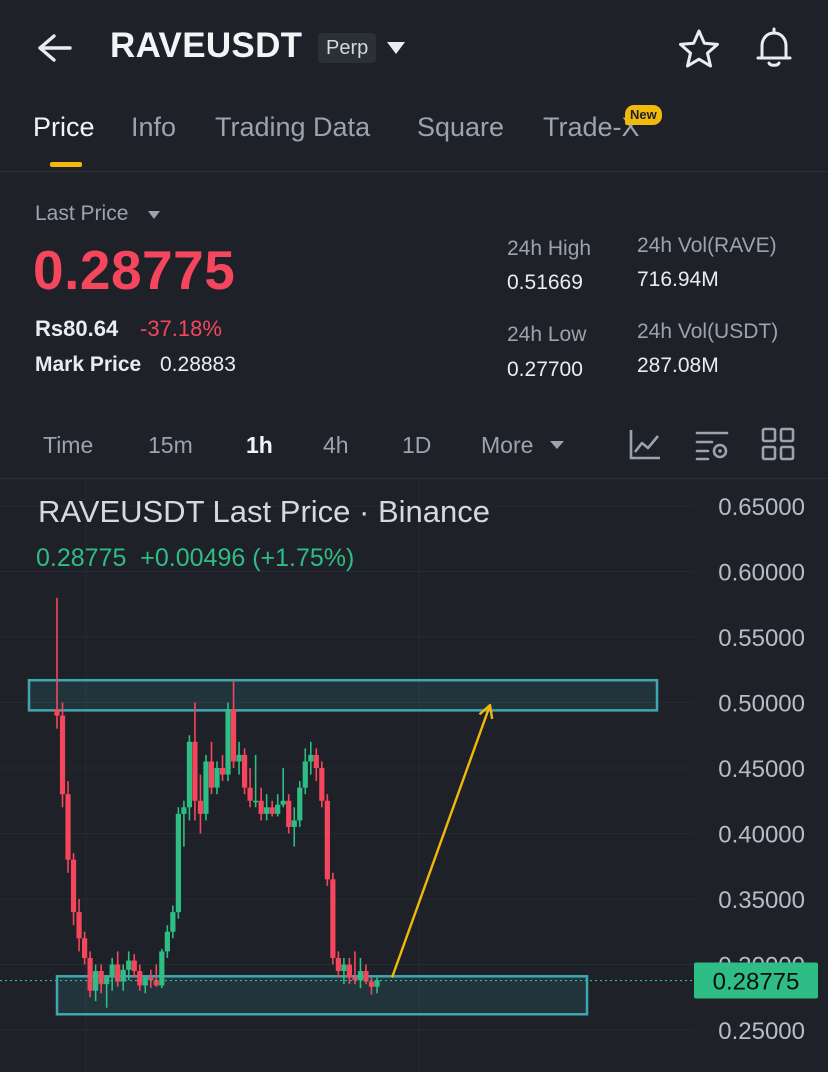 This screenshot has height=1072, width=828. I want to click on y-tick-label: 0.50000, so click(761, 704).